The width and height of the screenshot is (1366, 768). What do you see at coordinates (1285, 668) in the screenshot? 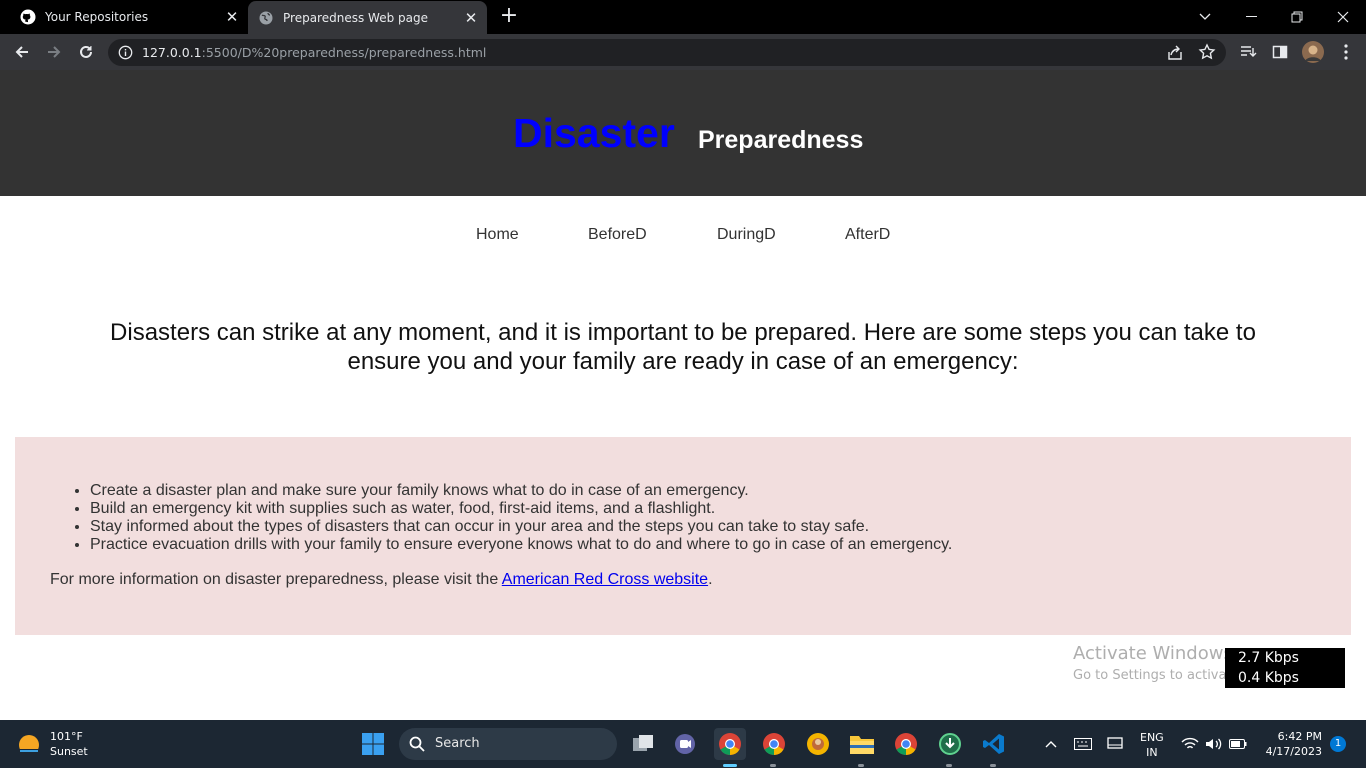
I see `network-speed-meter: 2.7 Kbps 0.4 Kbps` at bounding box center [1285, 668].